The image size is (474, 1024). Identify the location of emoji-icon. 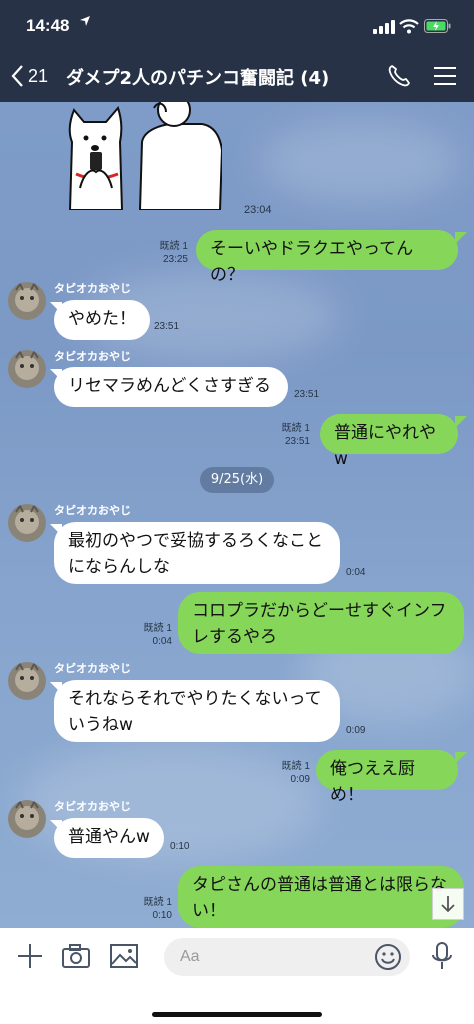
(388, 957).